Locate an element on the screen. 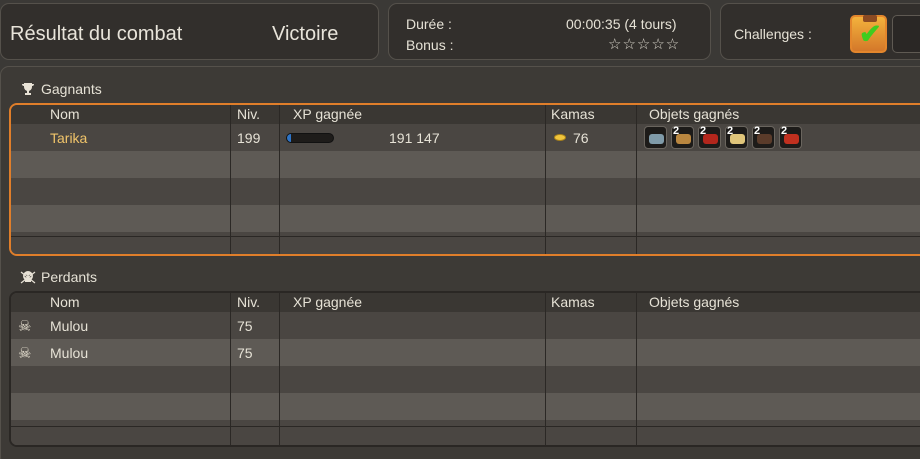 The height and width of the screenshot is (459, 920). challenges-label: Challenges : is located at coordinates (773, 34).